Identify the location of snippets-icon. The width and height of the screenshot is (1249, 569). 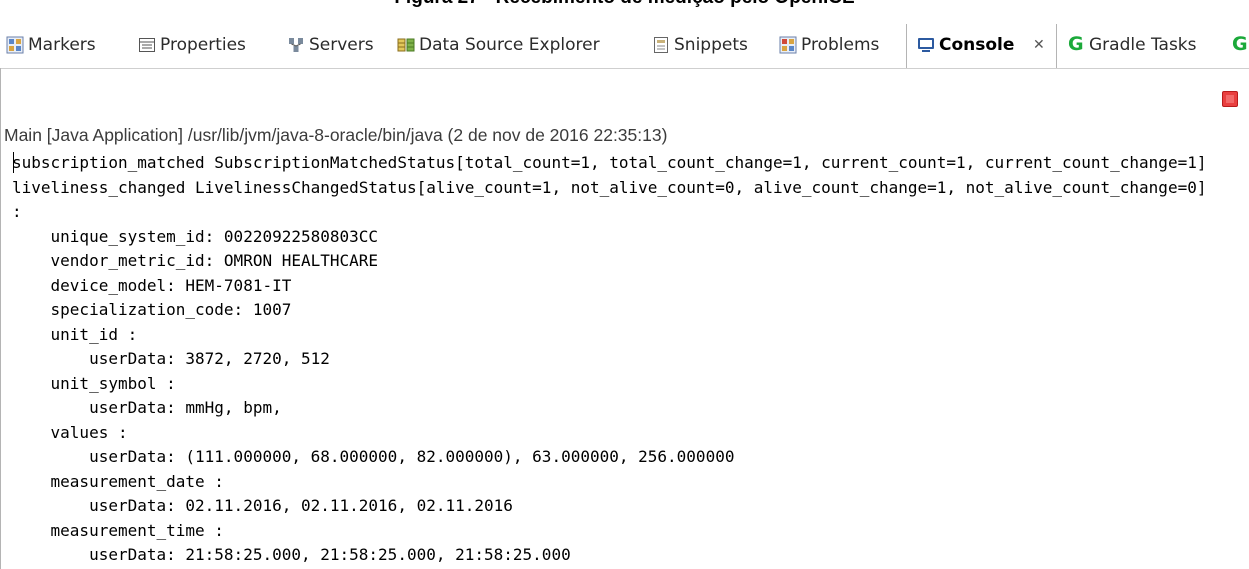
(661, 45).